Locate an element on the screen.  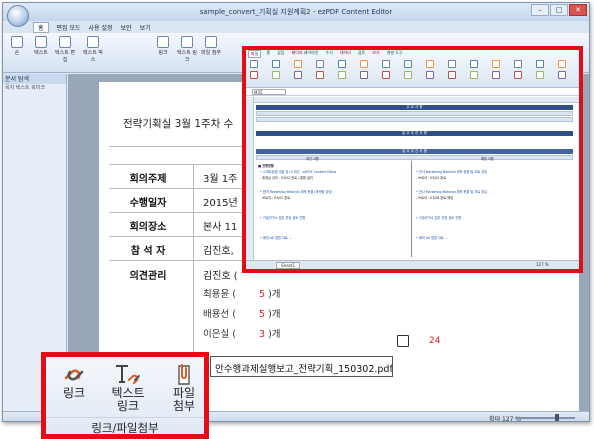
text-icon is located at coordinates (41, 42).